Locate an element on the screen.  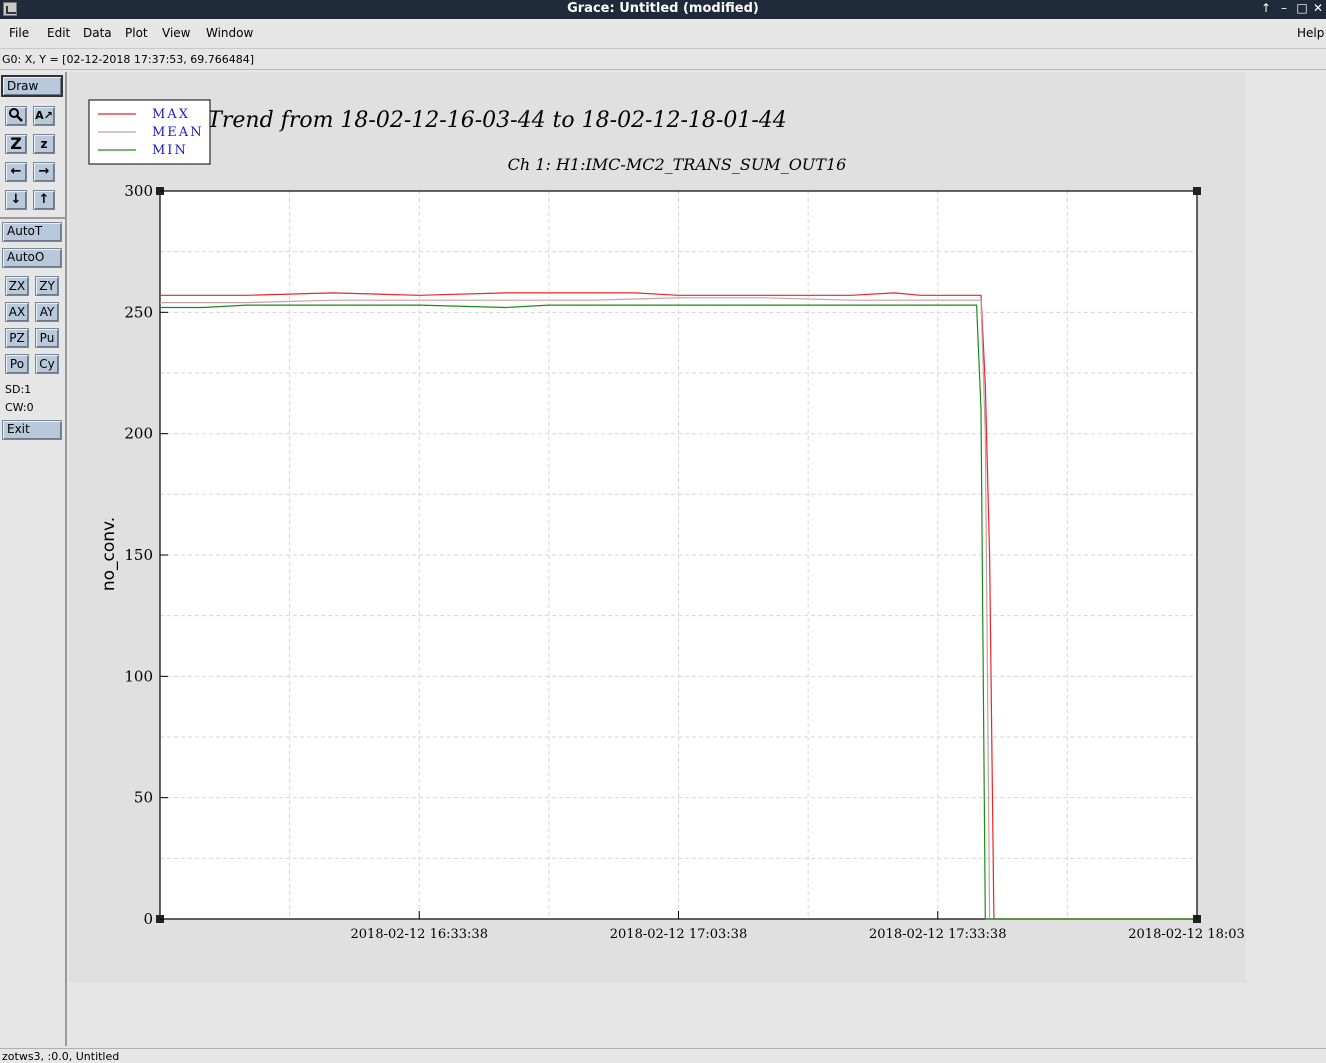
y-tick-label: 300 is located at coordinates (138, 191).